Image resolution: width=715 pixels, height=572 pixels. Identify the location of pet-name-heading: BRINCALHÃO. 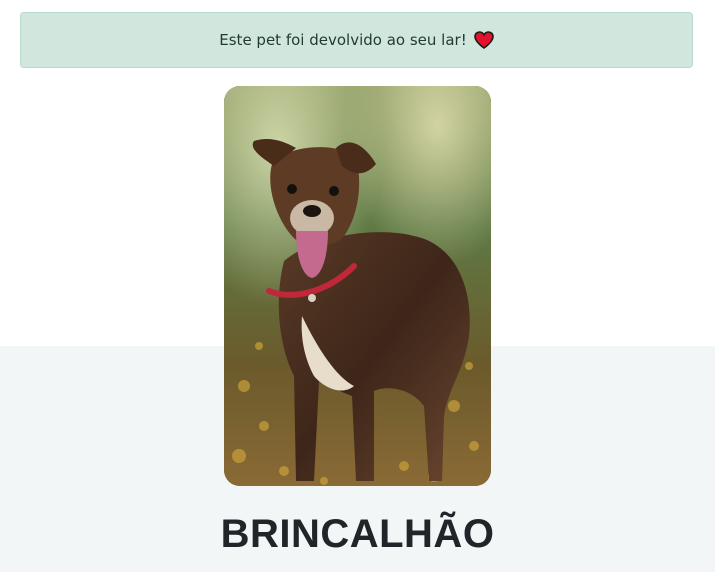
(357, 534).